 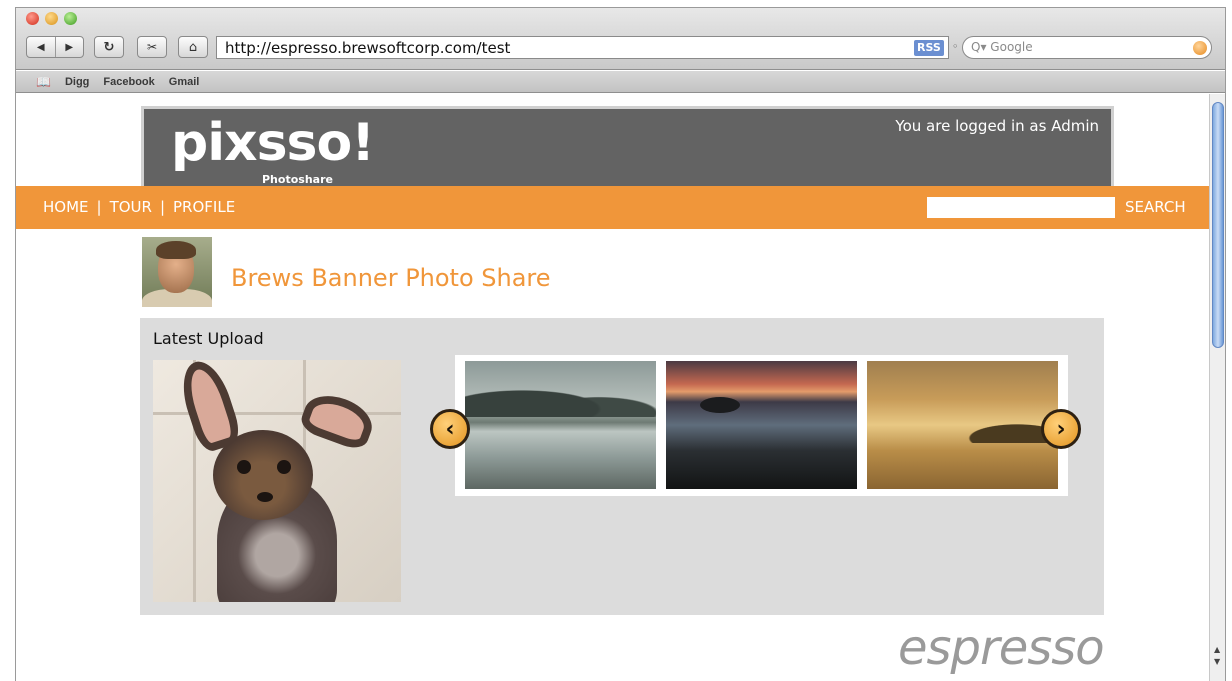 I want to click on vertical-scrollbar: ▲ ▼, so click(x=1217, y=387).